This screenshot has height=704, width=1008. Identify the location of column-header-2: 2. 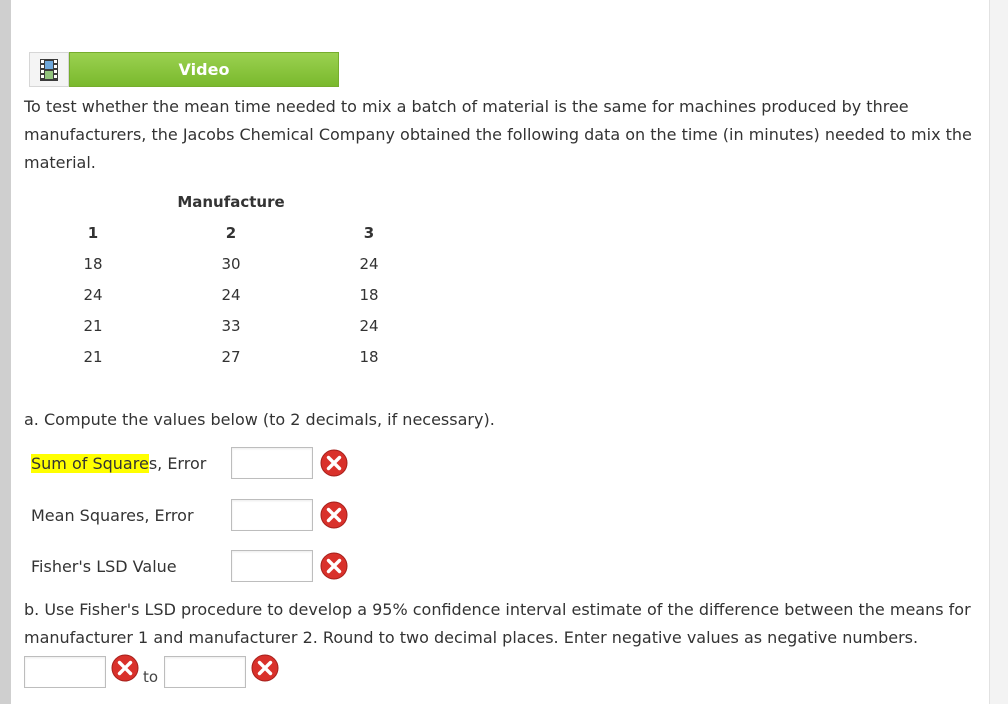
(231, 232).